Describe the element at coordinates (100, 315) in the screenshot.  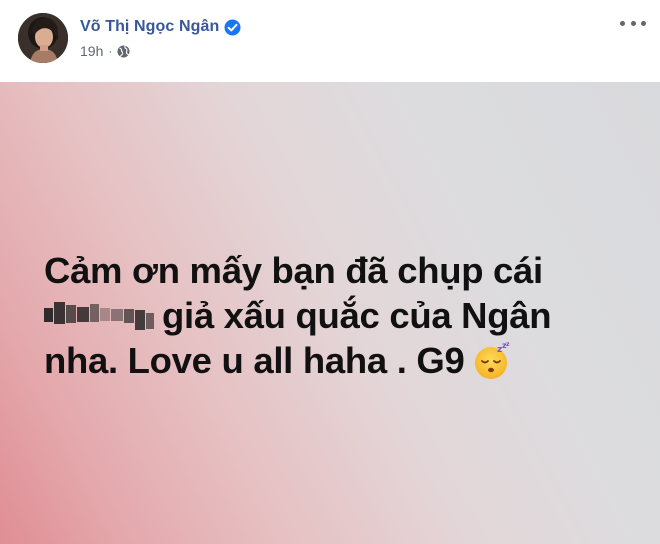
I see `pixelated-censored-word` at that location.